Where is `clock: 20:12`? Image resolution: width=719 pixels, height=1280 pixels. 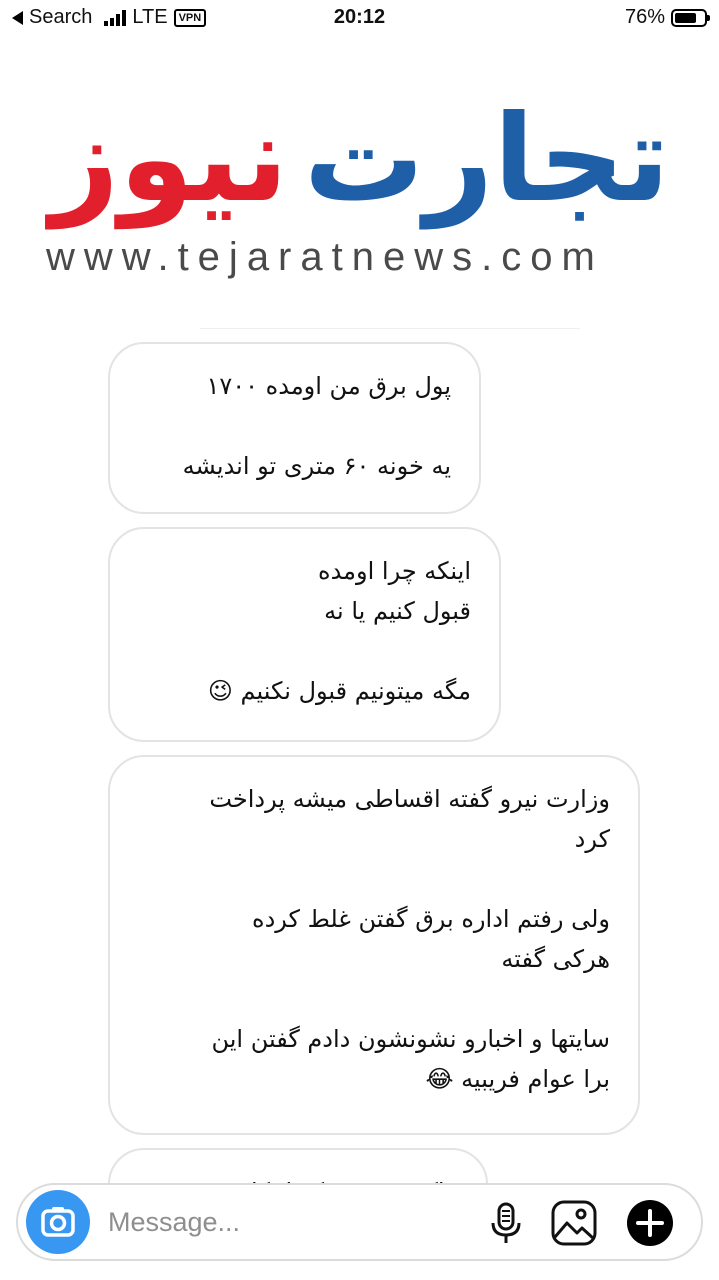 clock: 20:12 is located at coordinates (359, 17).